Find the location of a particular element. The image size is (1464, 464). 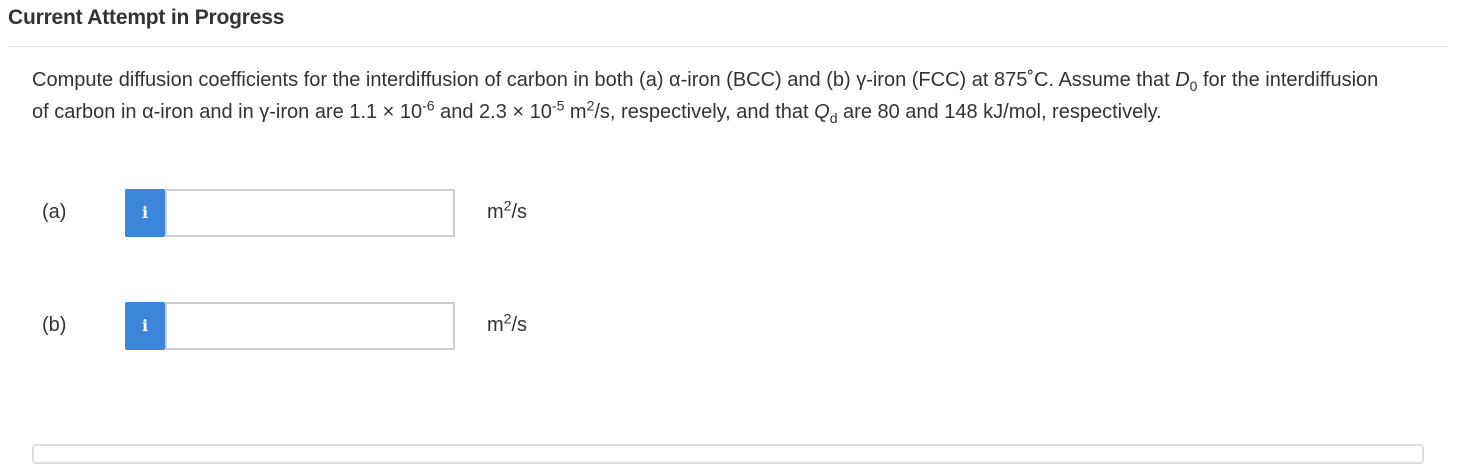

info-button-b: i is located at coordinates (145, 326).